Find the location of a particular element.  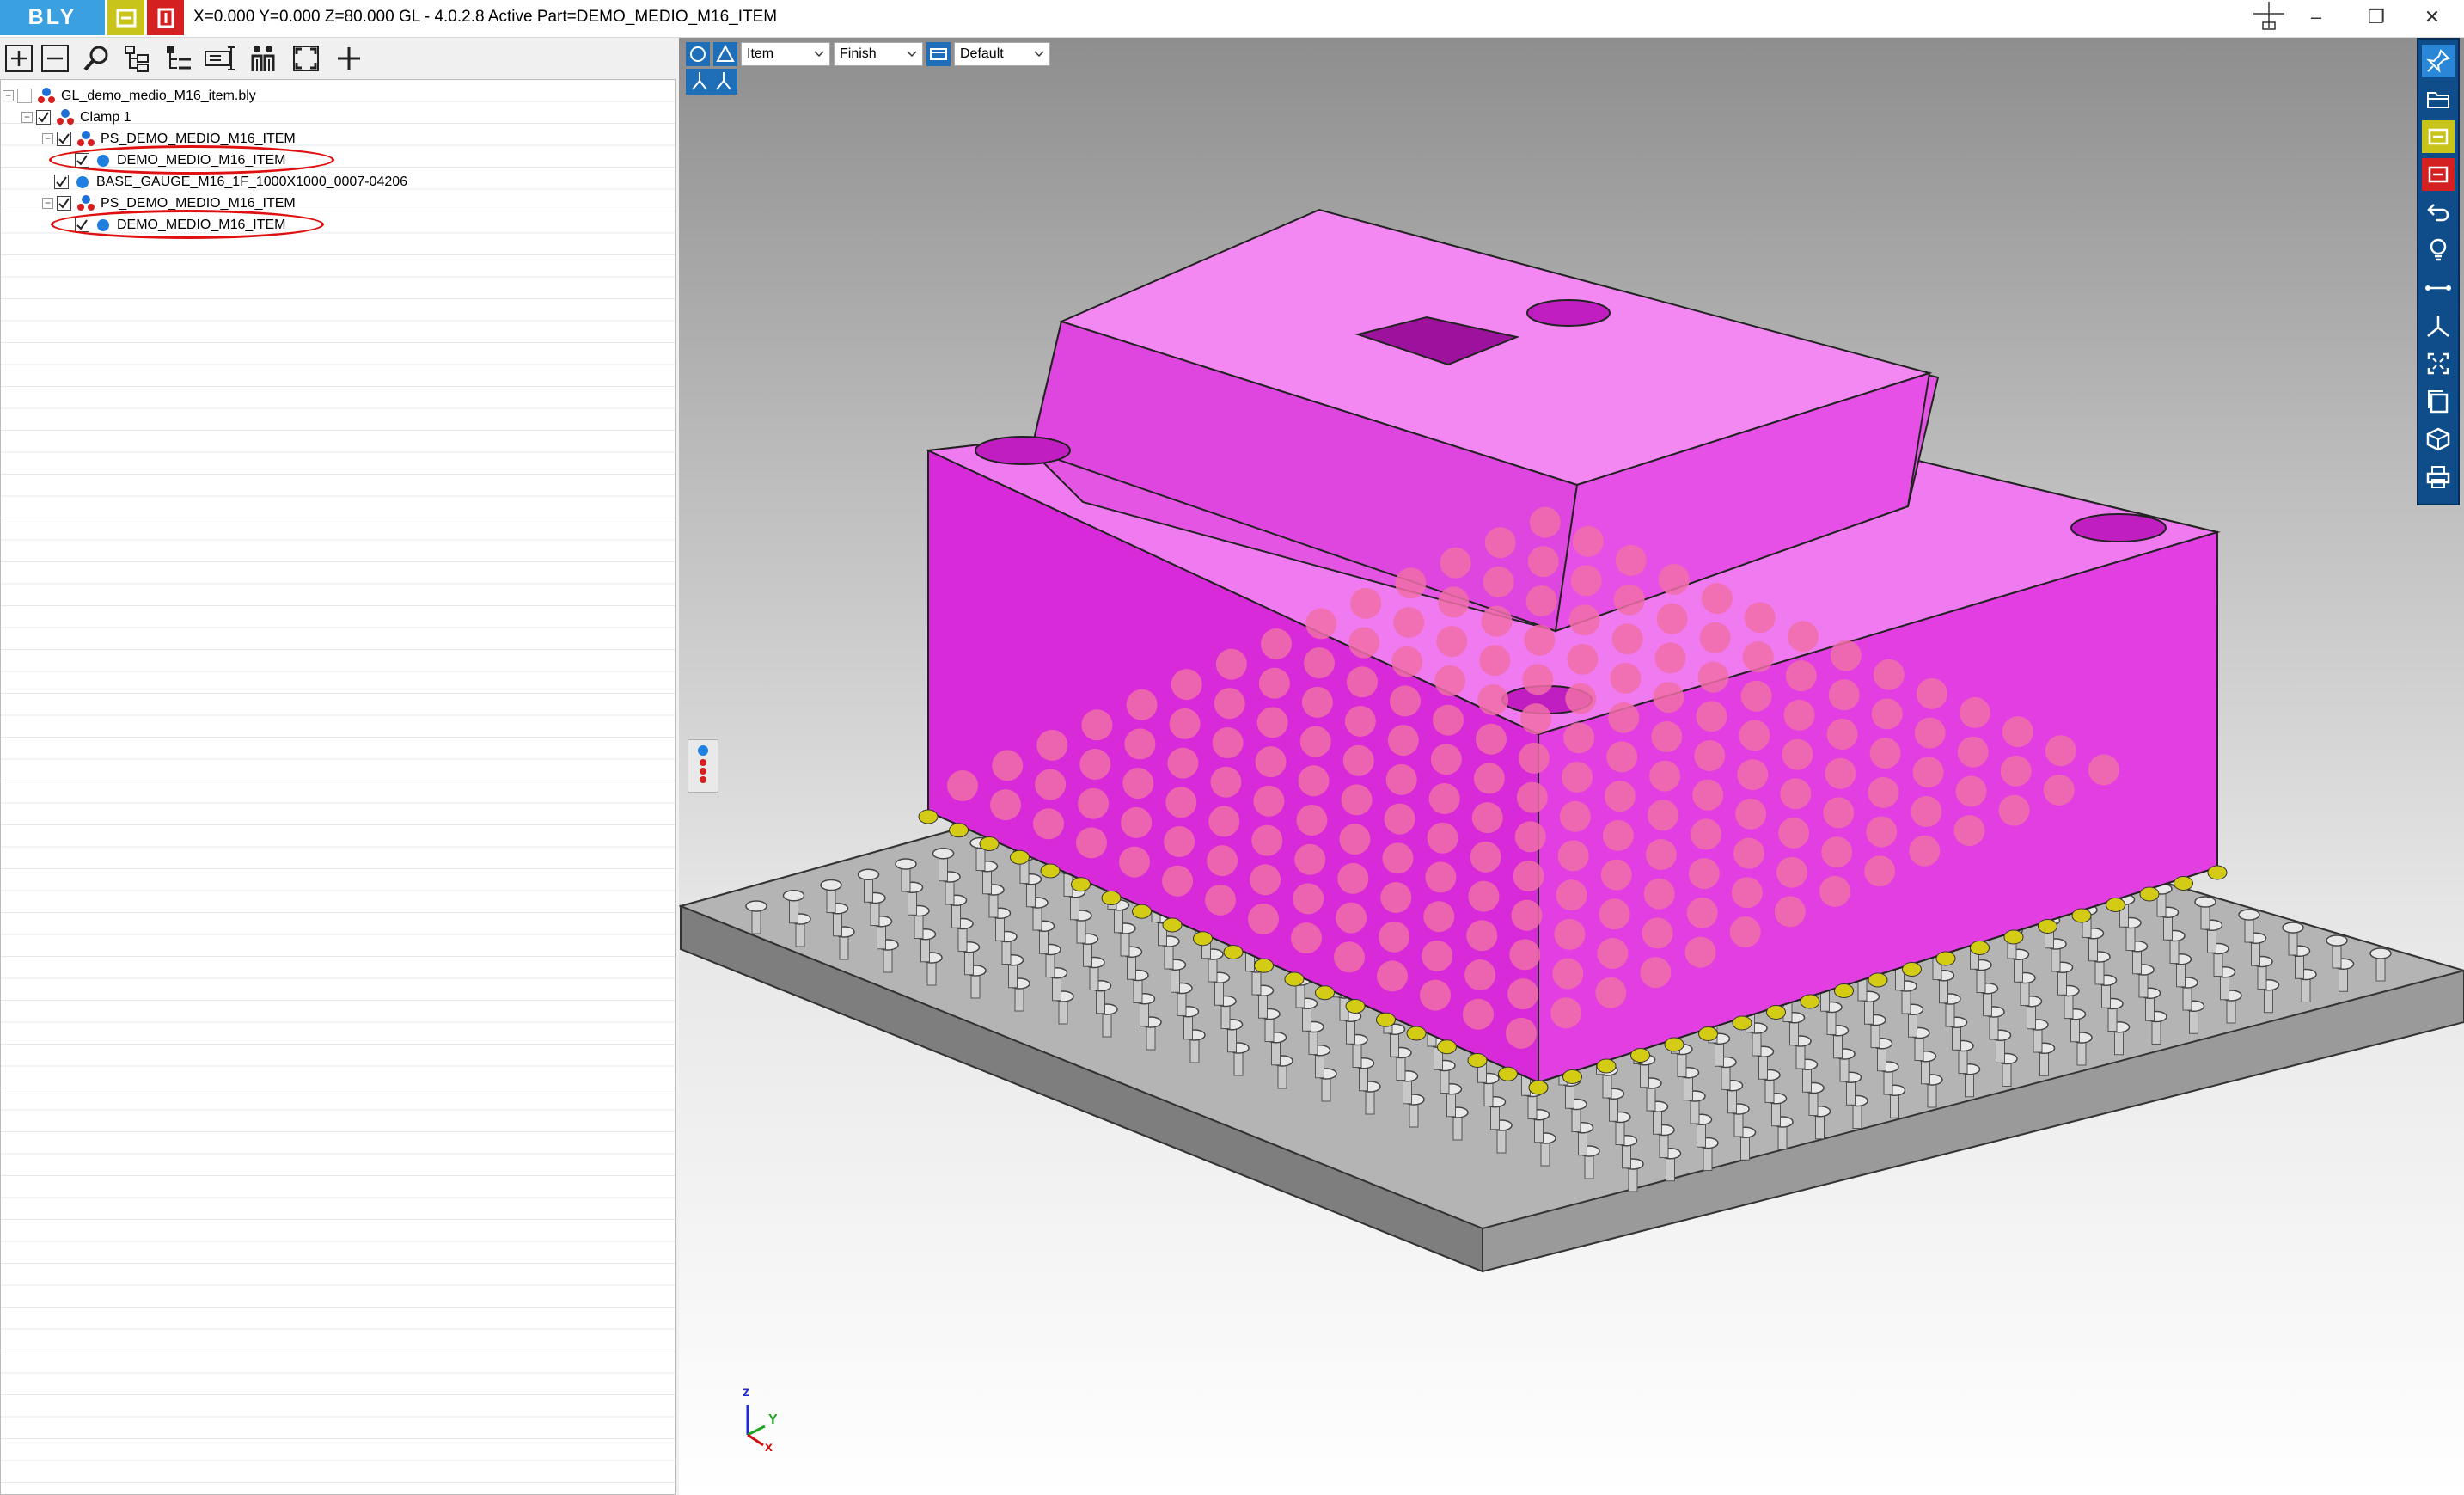

wireframe-mode-button is located at coordinates (725, 54).